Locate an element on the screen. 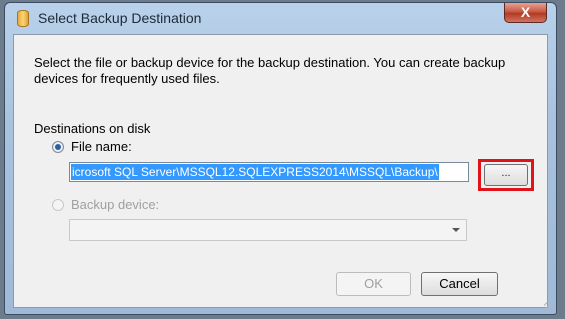 The width and height of the screenshot is (565, 319). close-button: X is located at coordinates (525, 13).